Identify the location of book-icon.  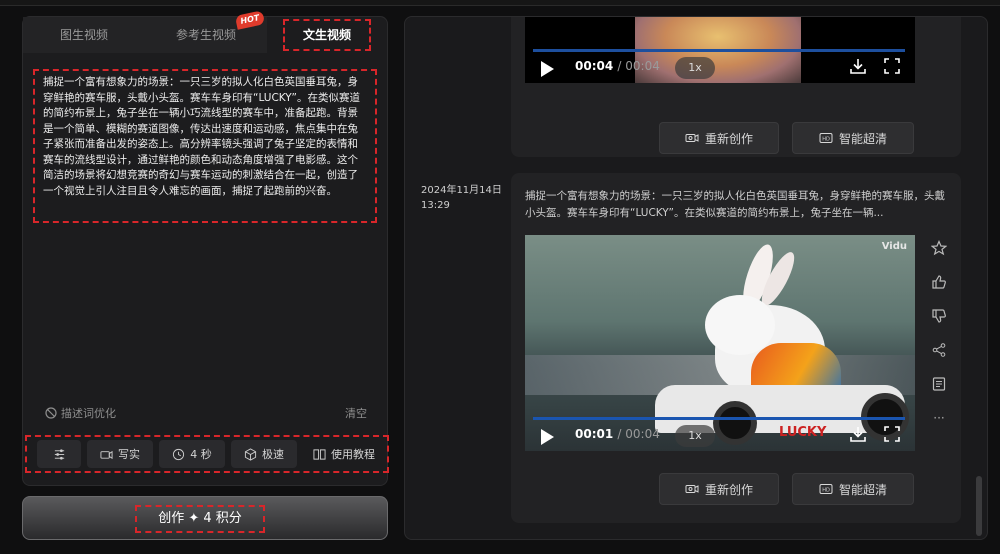
(319, 454).